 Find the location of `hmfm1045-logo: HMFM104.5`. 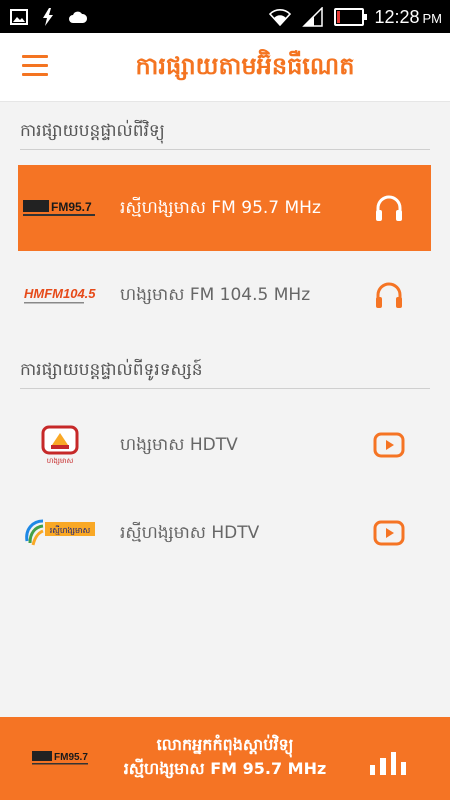

hmfm1045-logo: HMFM104.5 is located at coordinates (60, 295).